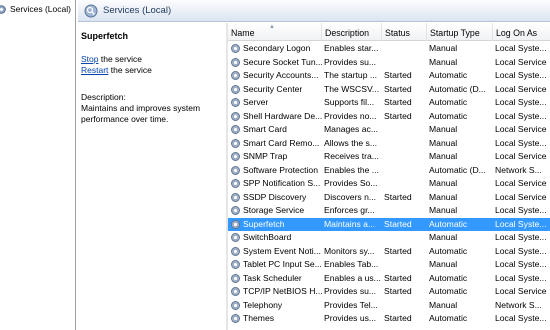 The height and width of the screenshot is (330, 550). Describe the element at coordinates (38, 165) in the screenshot. I see `console-tree: Services (Local)` at that location.